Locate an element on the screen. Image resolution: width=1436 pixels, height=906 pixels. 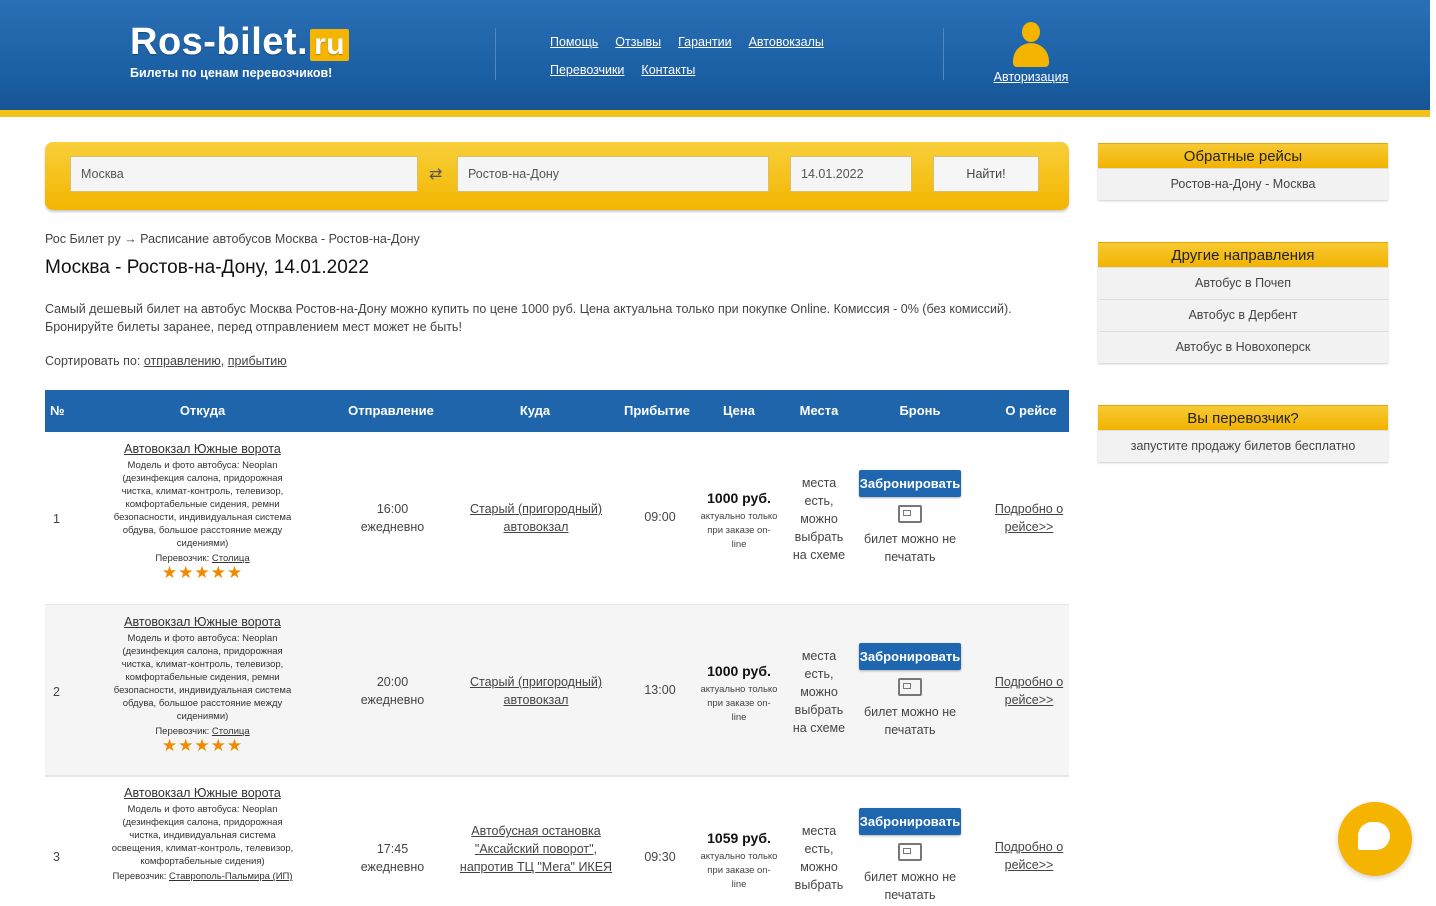
departure-cell: 17:45 ежедневно is located at coordinates (392, 858).